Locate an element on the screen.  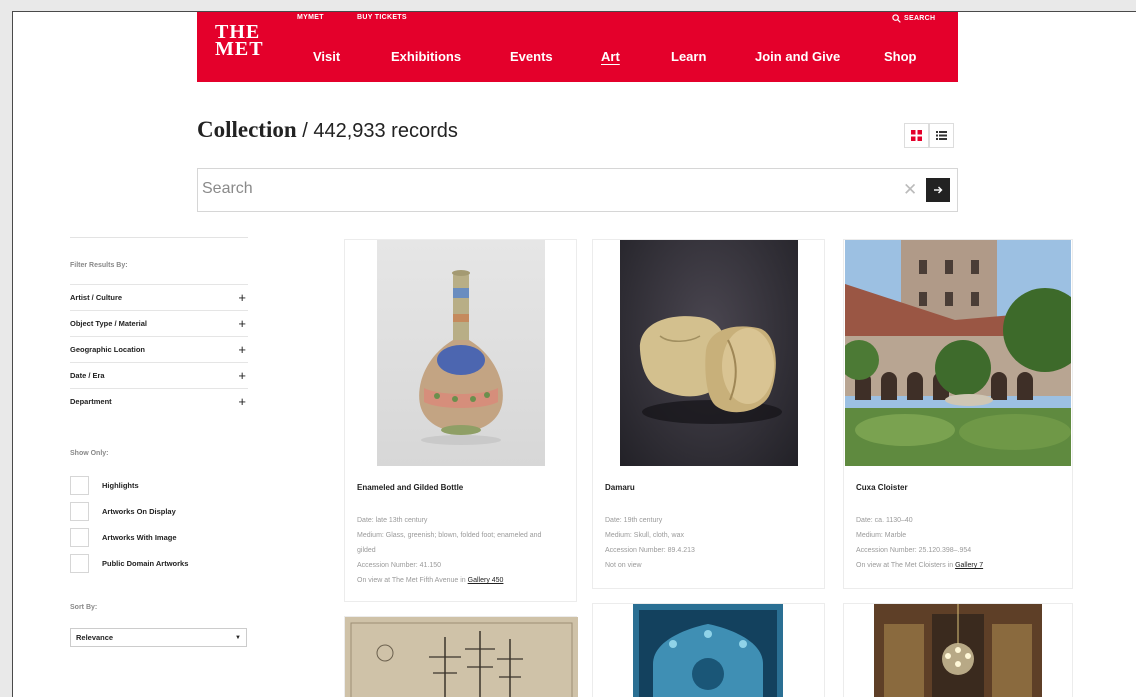
filter-artist-culture: Artist / Culture + is located at coordinates (159, 297).